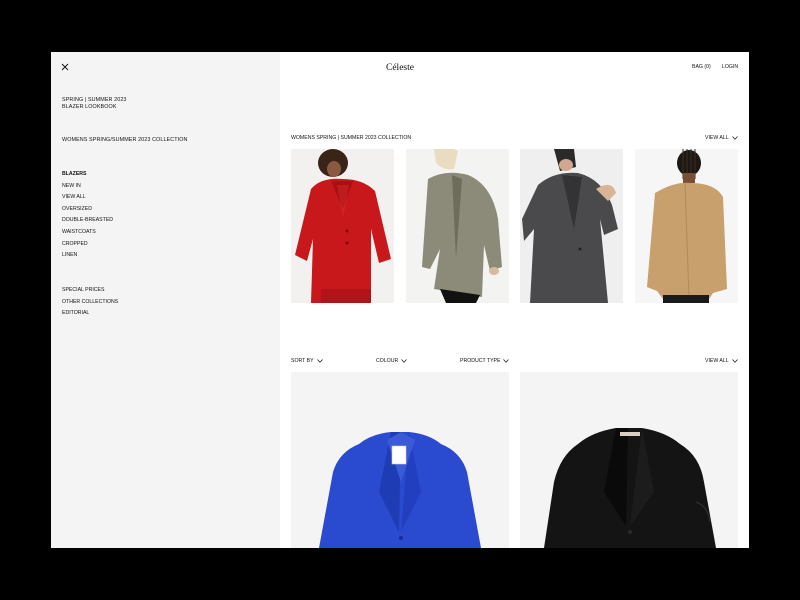 The image size is (800, 600). I want to click on close-icon, so click(65, 67).